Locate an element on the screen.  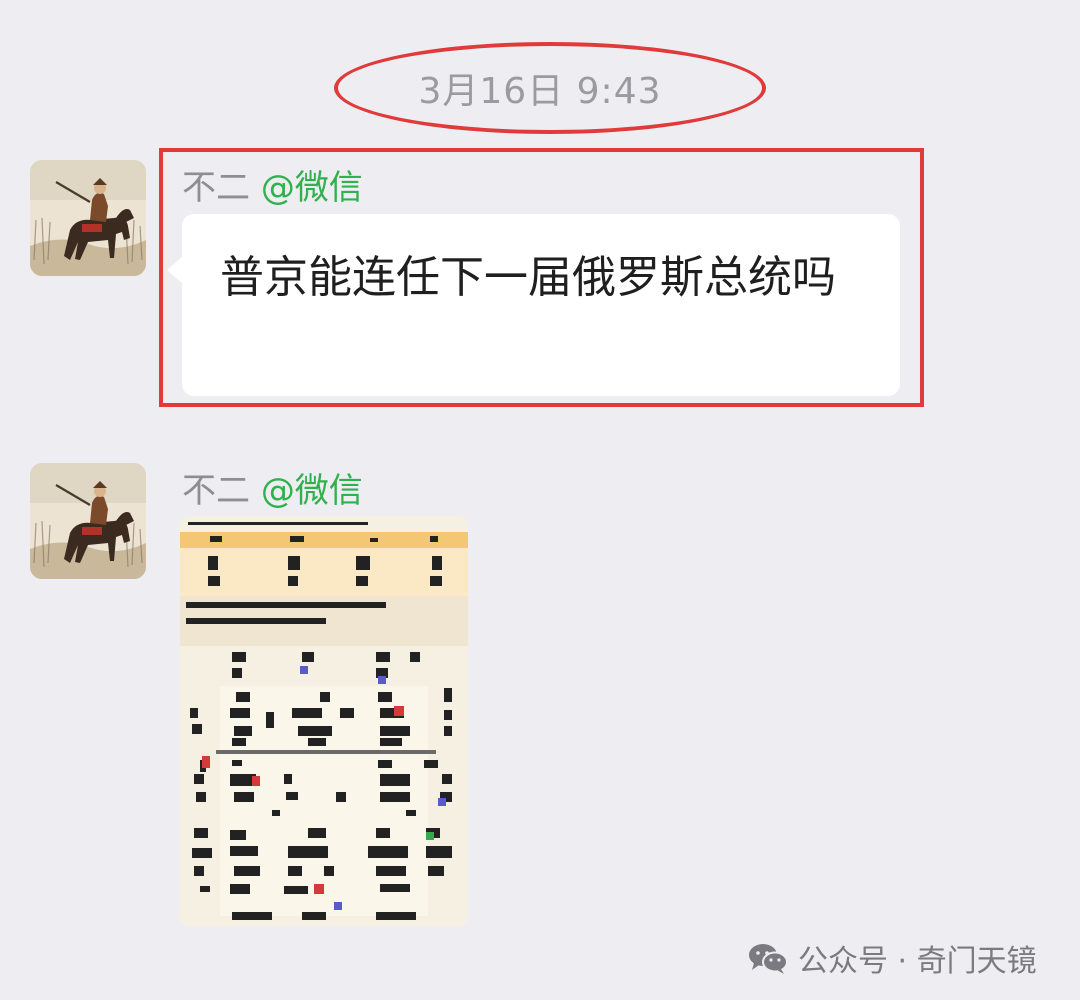
sender-label: 不二 @微信 is located at coordinates (272, 487).